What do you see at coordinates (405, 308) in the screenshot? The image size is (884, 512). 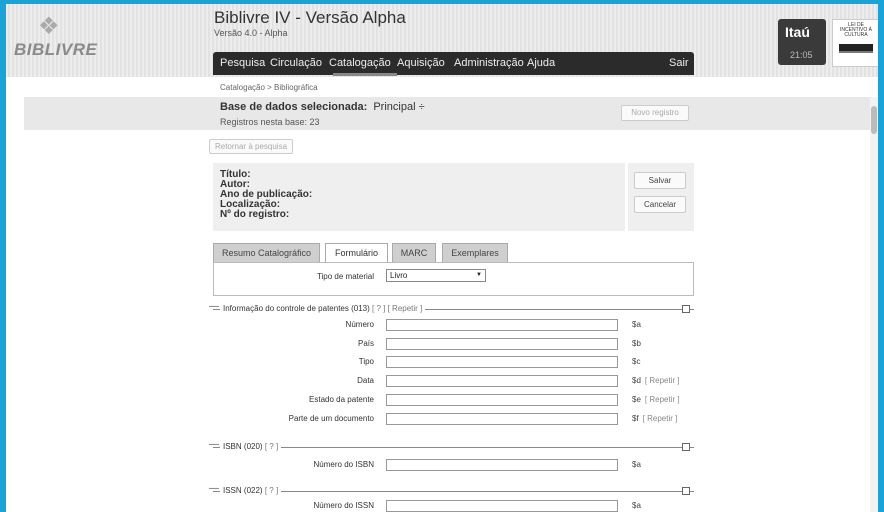 I see `patent-repeat-link: [ Repetir ]` at bounding box center [405, 308].